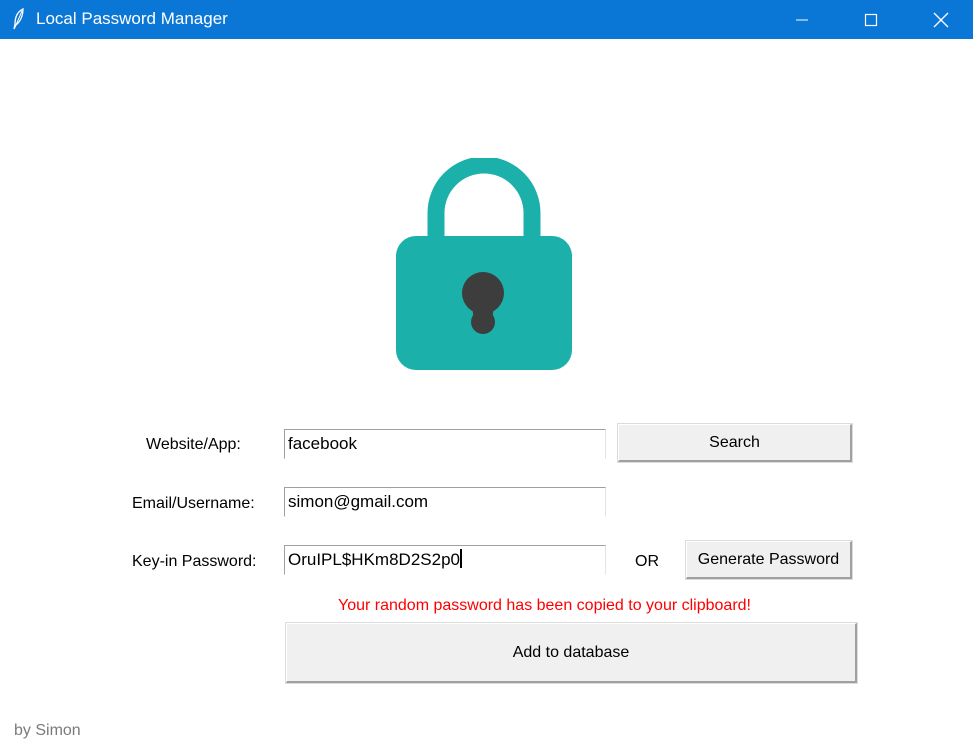 The image size is (973, 753). Describe the element at coordinates (322, 443) in the screenshot. I see `website-value: facebook` at that location.